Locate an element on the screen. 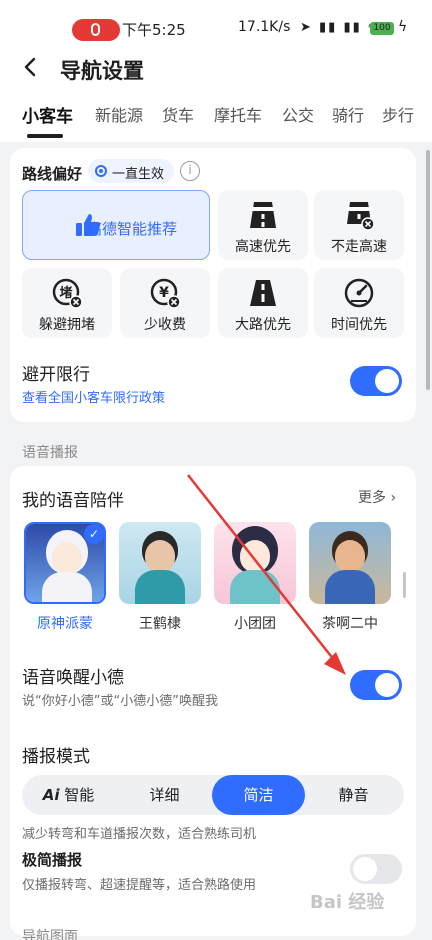  mode-mute: 静音 is located at coordinates (353, 795).